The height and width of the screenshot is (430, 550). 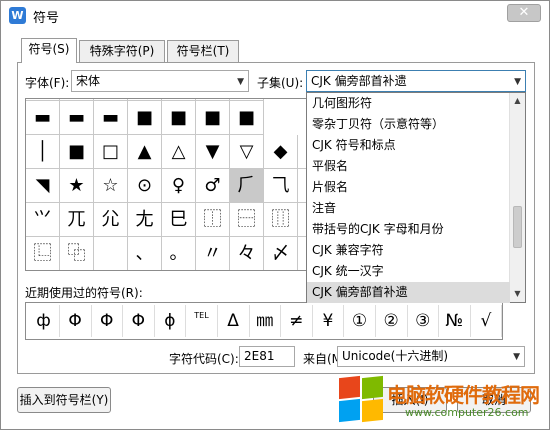 I want to click on font-select-value: 宋体, so click(x=88, y=81).